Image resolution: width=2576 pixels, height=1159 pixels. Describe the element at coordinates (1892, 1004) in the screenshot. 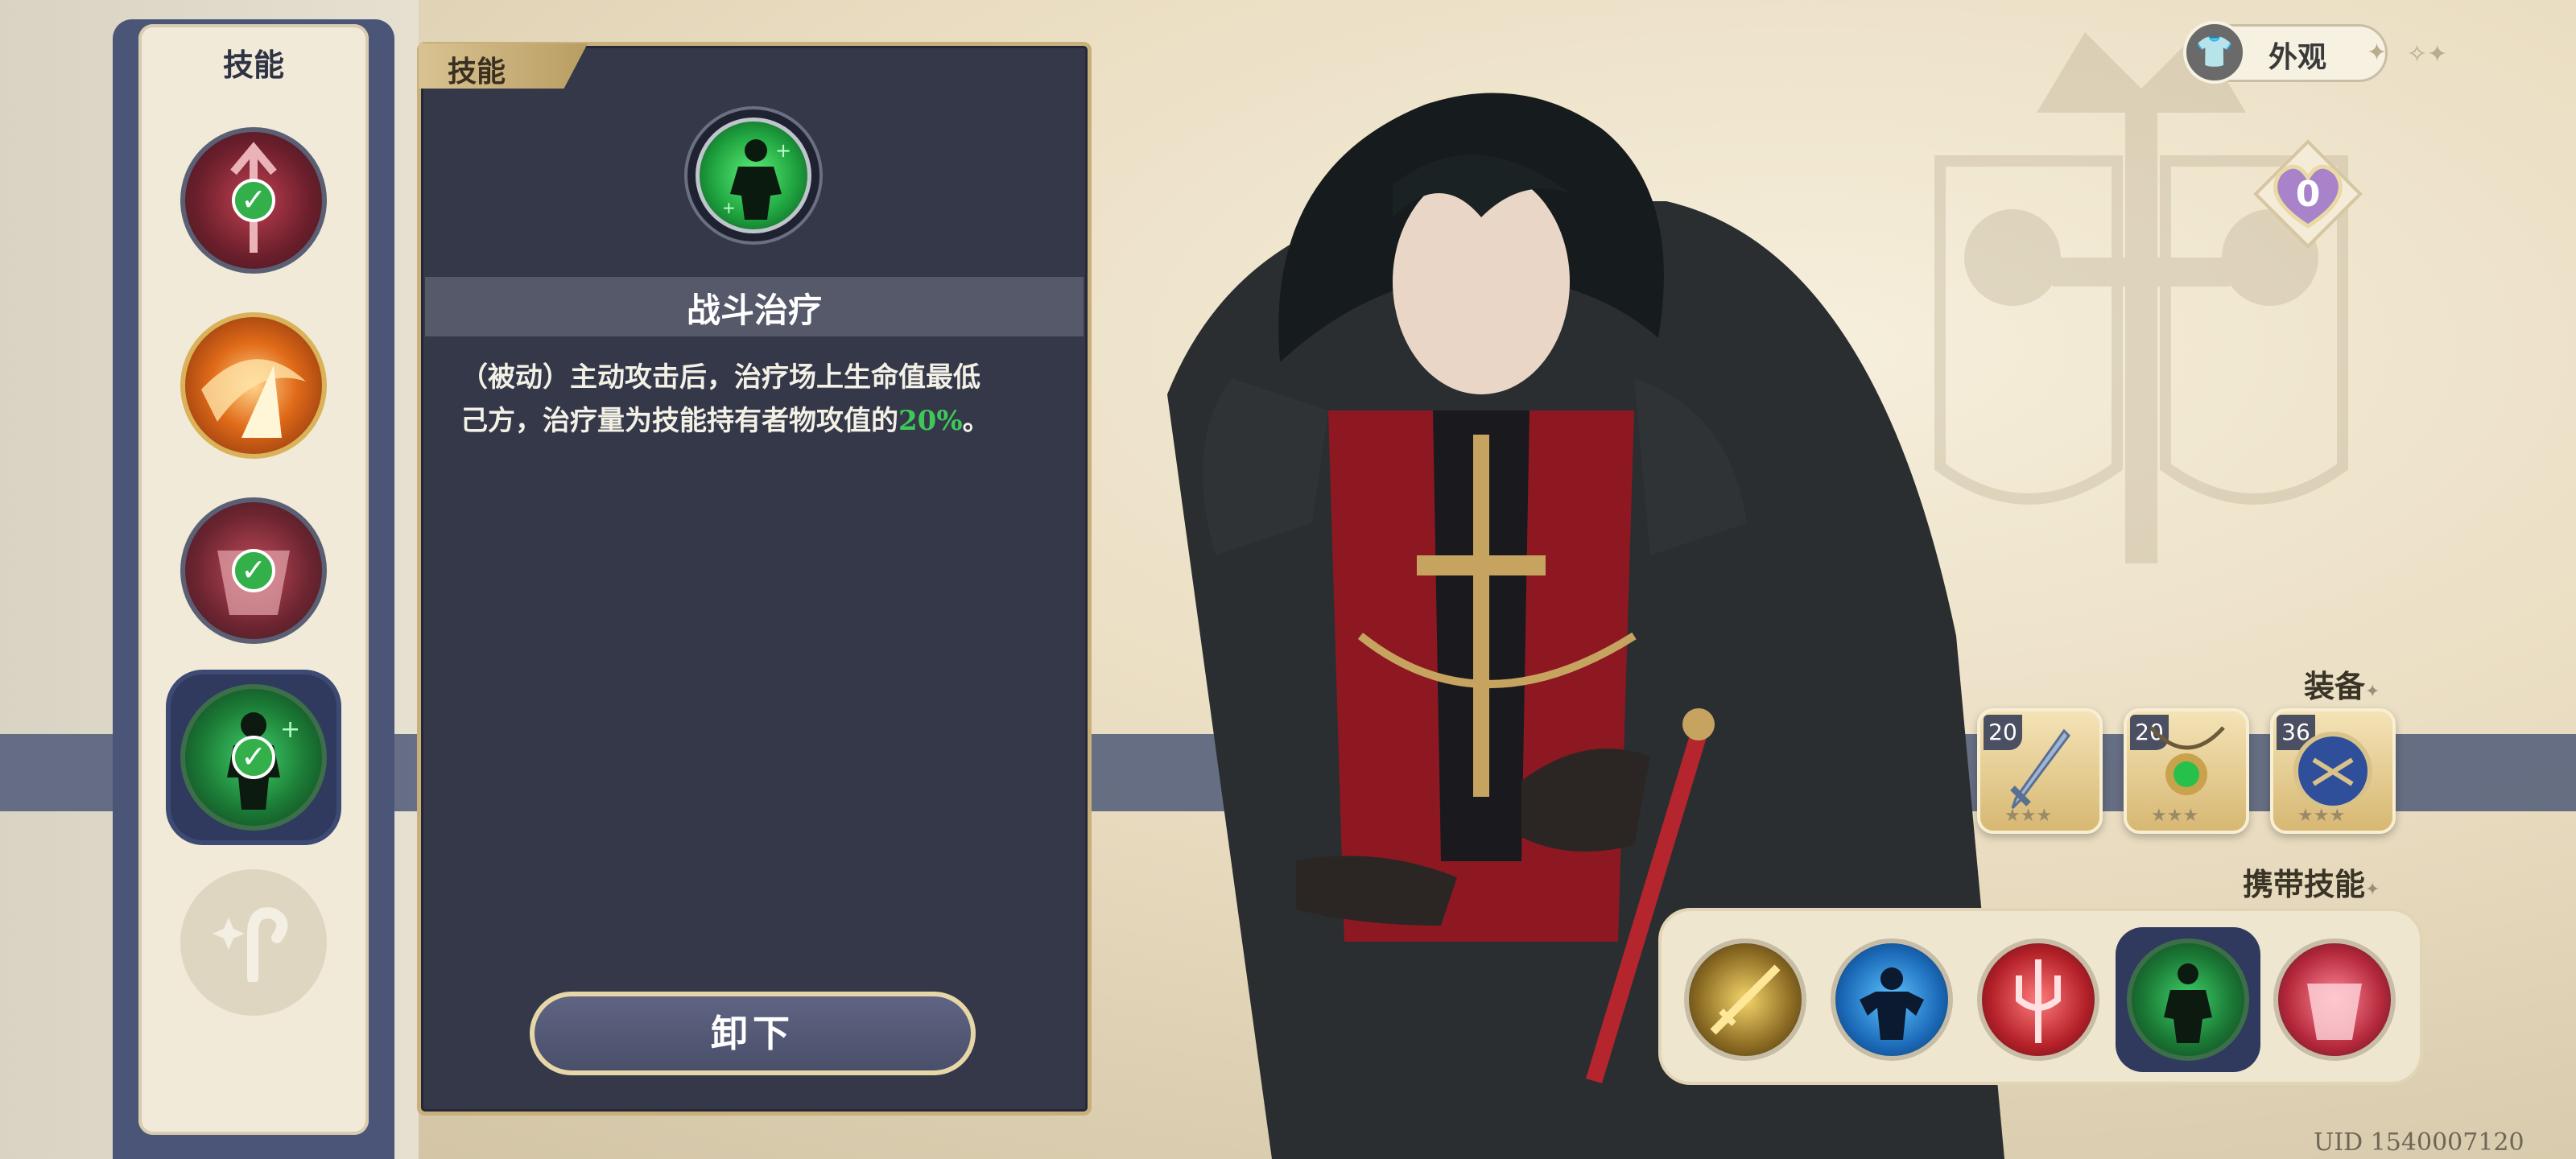

I see `blue-strength-icon` at that location.